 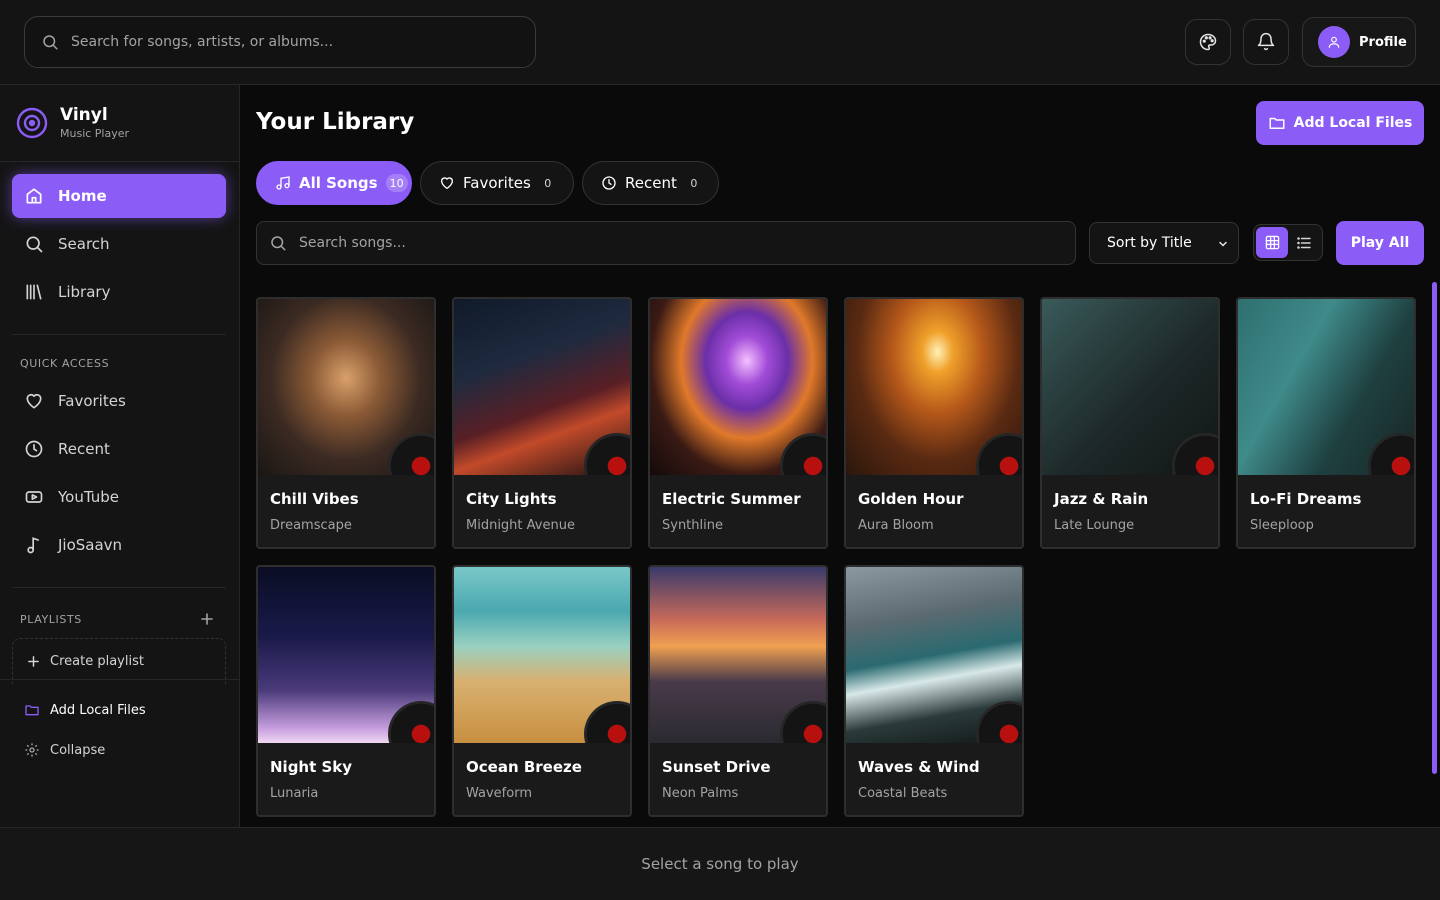 I want to click on user-icon, so click(x=1334, y=42).